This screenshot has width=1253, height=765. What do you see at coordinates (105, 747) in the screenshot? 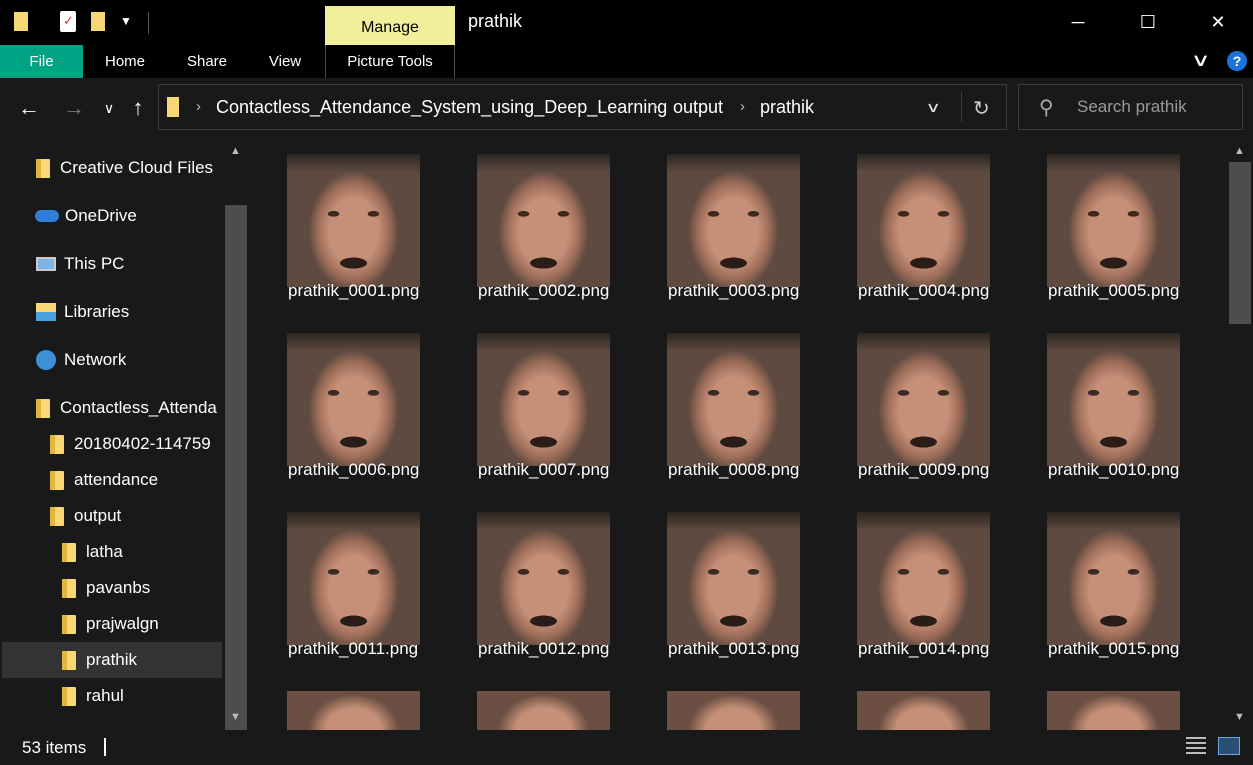
I see `status-divider` at bounding box center [105, 747].